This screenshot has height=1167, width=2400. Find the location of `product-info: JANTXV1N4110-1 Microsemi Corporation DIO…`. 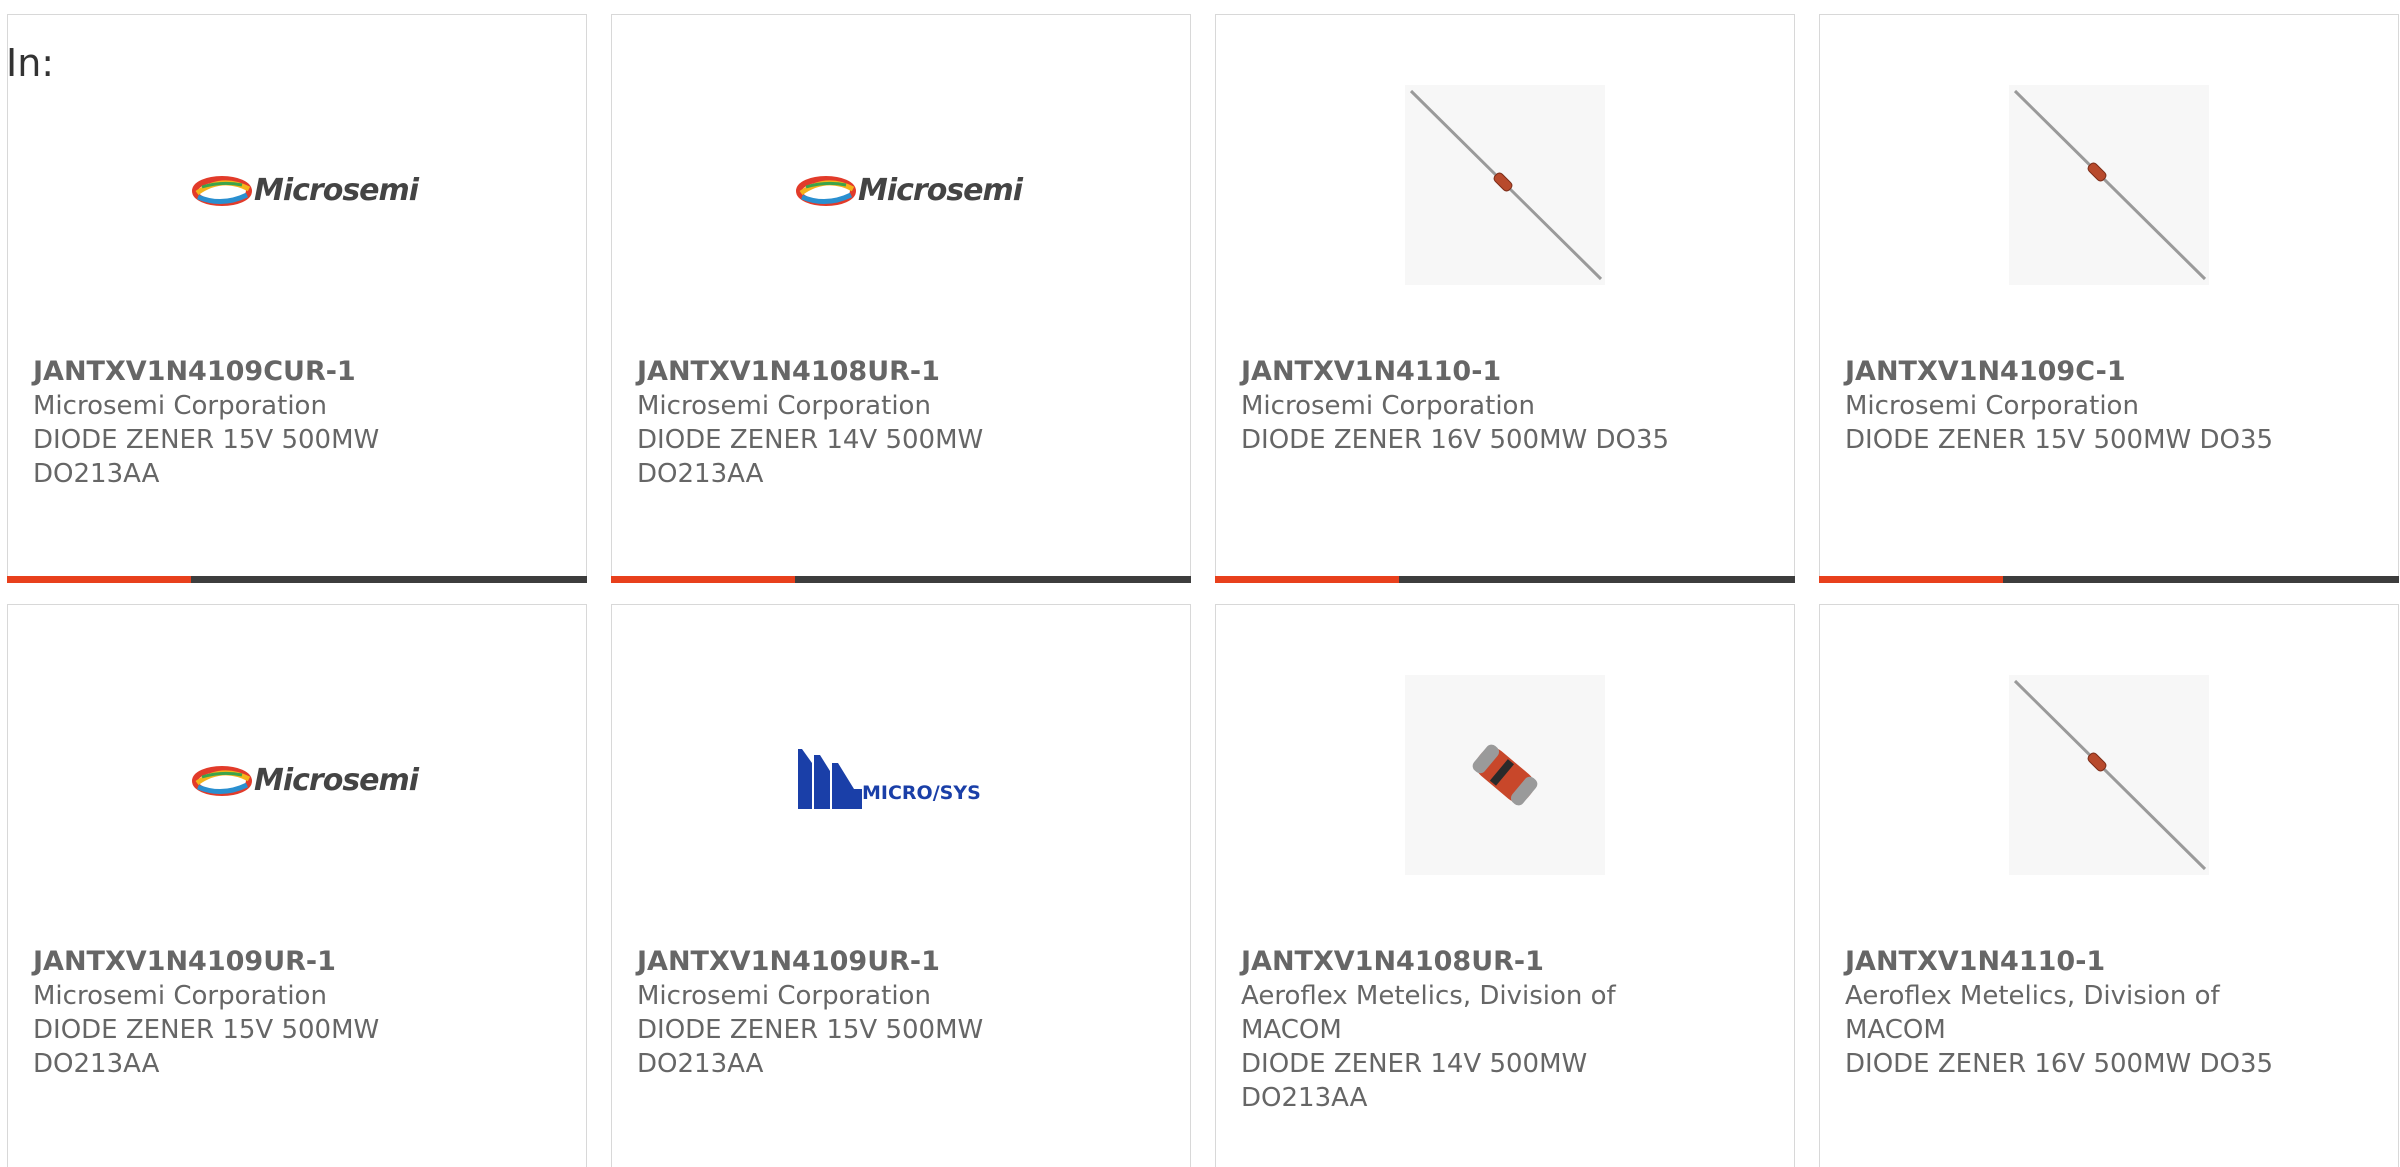

product-info: JANTXV1N4110-1 Microsemi Corporation DIO… is located at coordinates (1501, 406).